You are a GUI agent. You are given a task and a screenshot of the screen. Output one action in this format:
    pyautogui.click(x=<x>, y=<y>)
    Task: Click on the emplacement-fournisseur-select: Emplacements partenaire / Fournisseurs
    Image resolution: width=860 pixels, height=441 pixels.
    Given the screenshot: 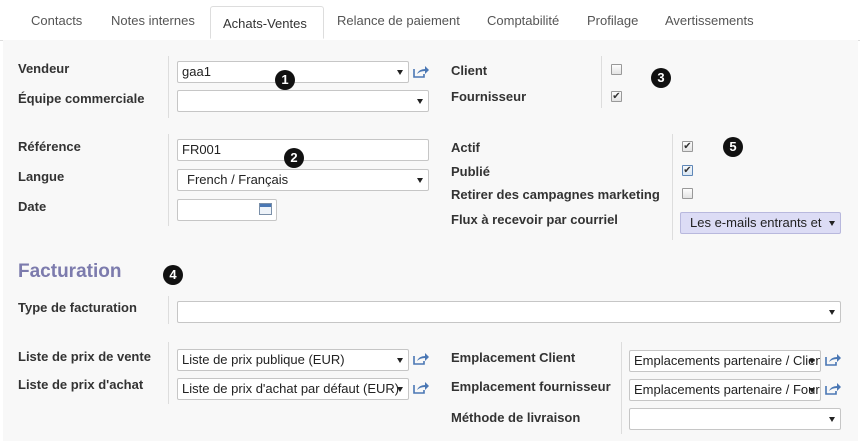 What is the action you would take?
    pyautogui.click(x=725, y=390)
    